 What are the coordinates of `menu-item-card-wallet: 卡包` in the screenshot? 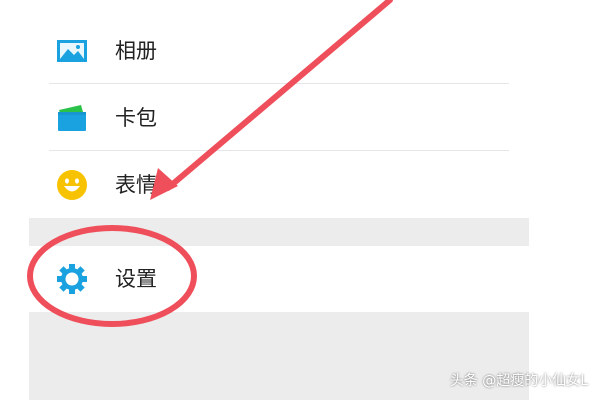 It's located at (279, 118).